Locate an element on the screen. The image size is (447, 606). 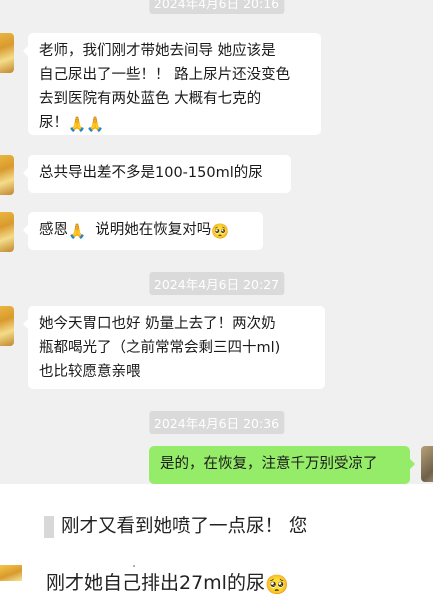
timestamp: 2024年4月6日 20:27 is located at coordinates (216, 283).